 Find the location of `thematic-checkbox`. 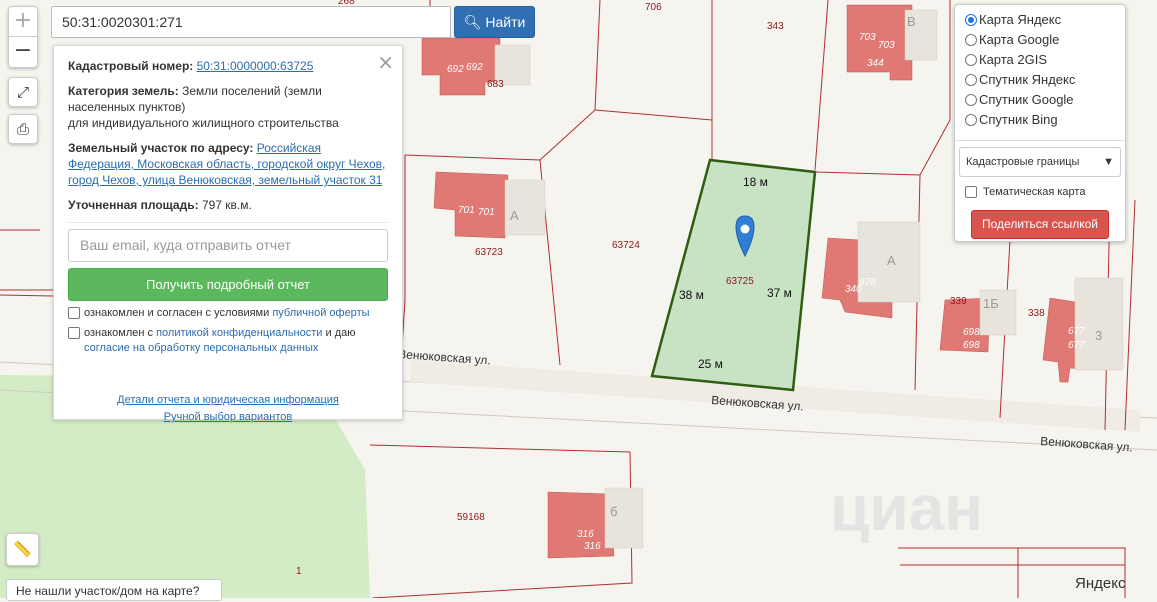

thematic-checkbox is located at coordinates (971, 192).